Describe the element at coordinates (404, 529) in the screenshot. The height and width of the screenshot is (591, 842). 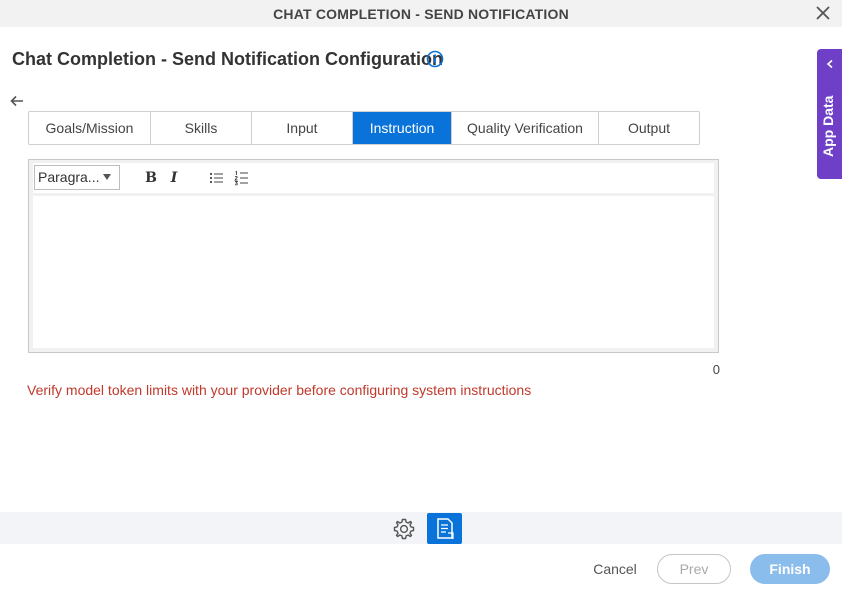
I see `gear-icon` at that location.